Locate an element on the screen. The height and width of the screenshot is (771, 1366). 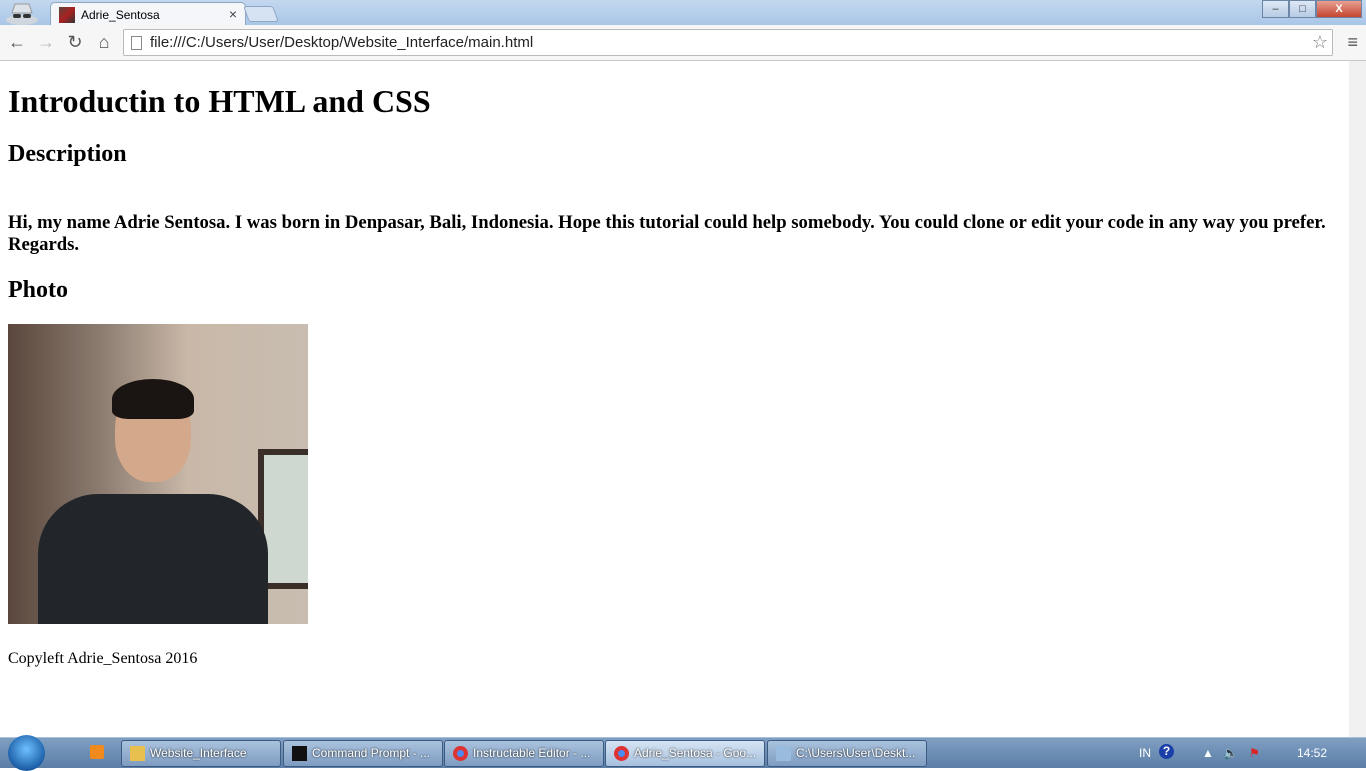
footer-text: Copyleft Adrie_Sentosa 2016 is located at coordinates (103, 658).